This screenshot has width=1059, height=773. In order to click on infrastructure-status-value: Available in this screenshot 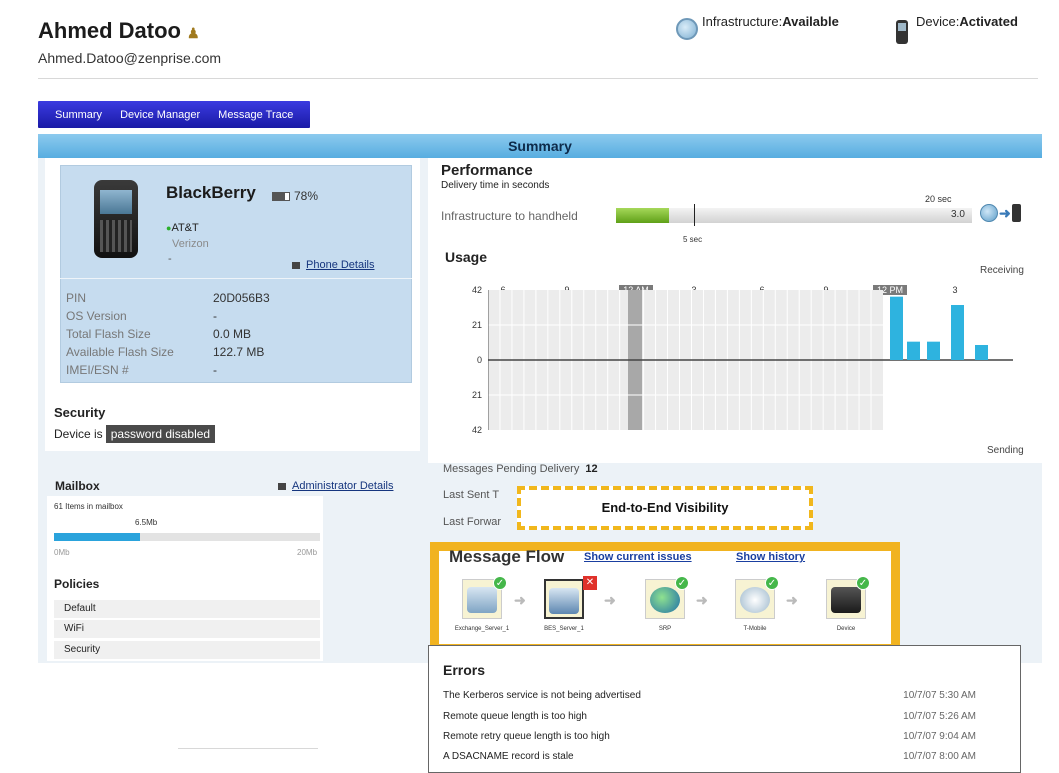, I will do `click(810, 21)`.